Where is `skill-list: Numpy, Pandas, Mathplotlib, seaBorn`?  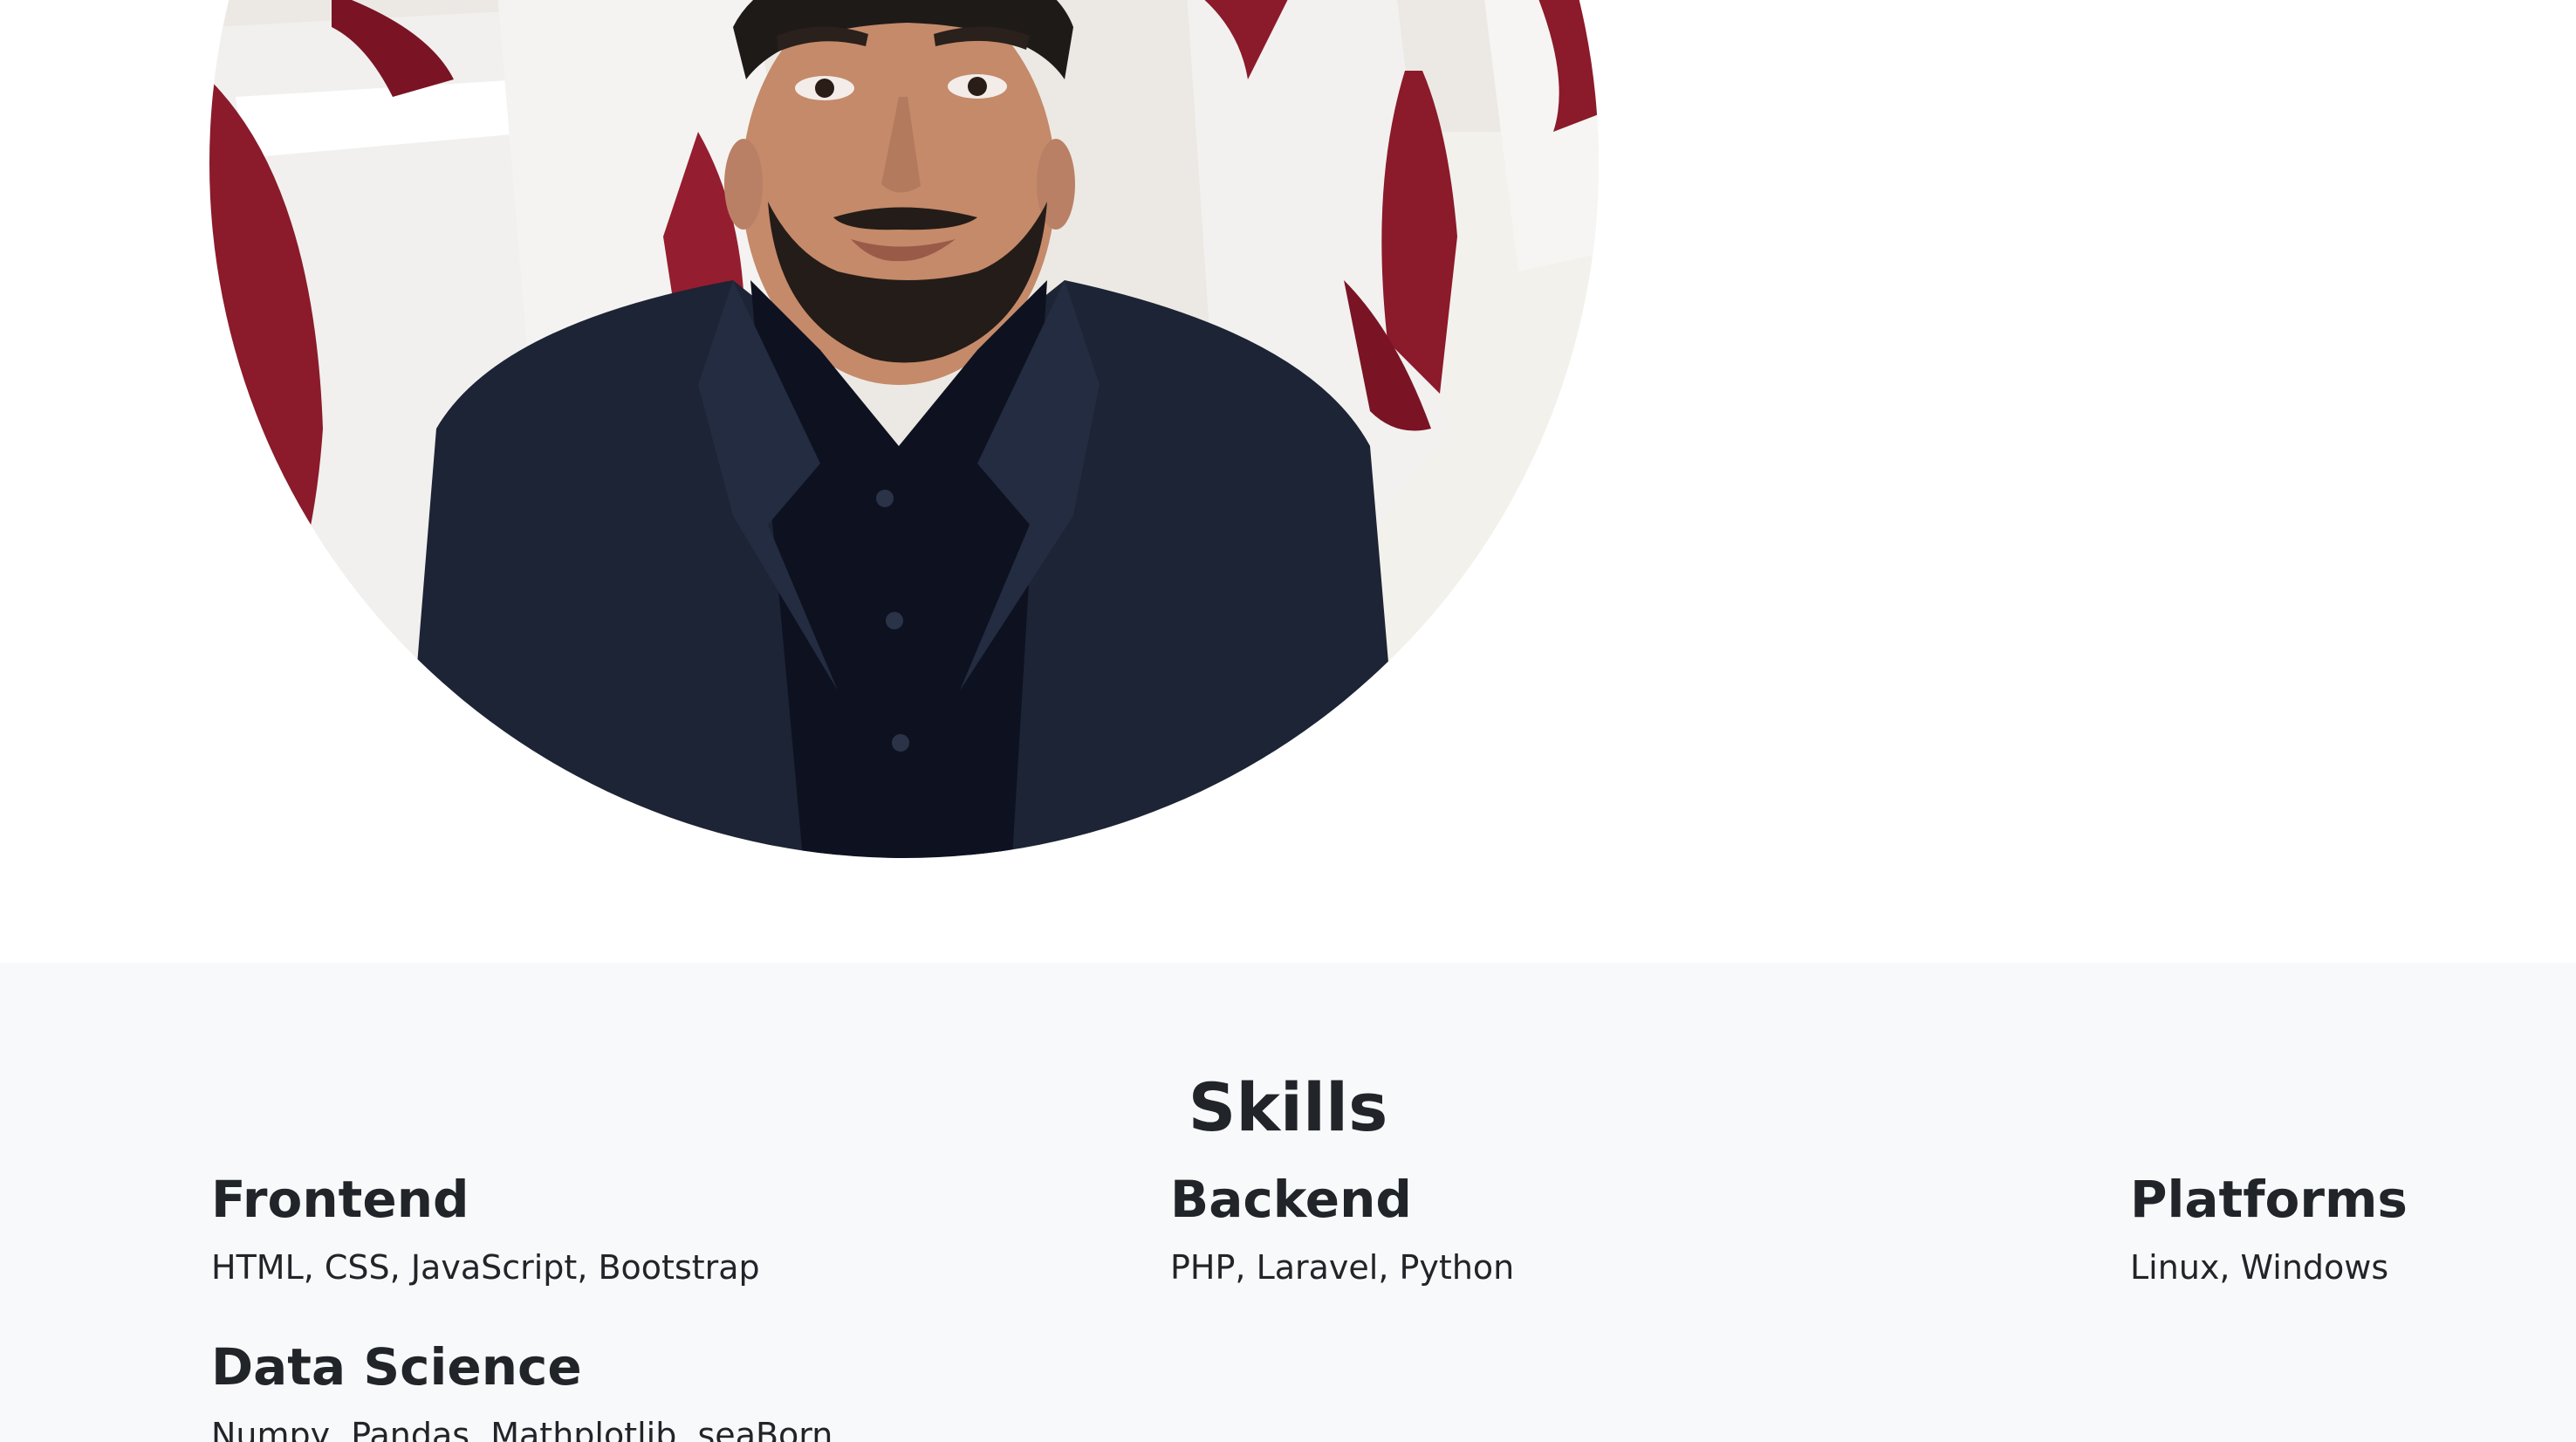 skill-list: Numpy, Pandas, Mathplotlib, seaBorn is located at coordinates (522, 1428).